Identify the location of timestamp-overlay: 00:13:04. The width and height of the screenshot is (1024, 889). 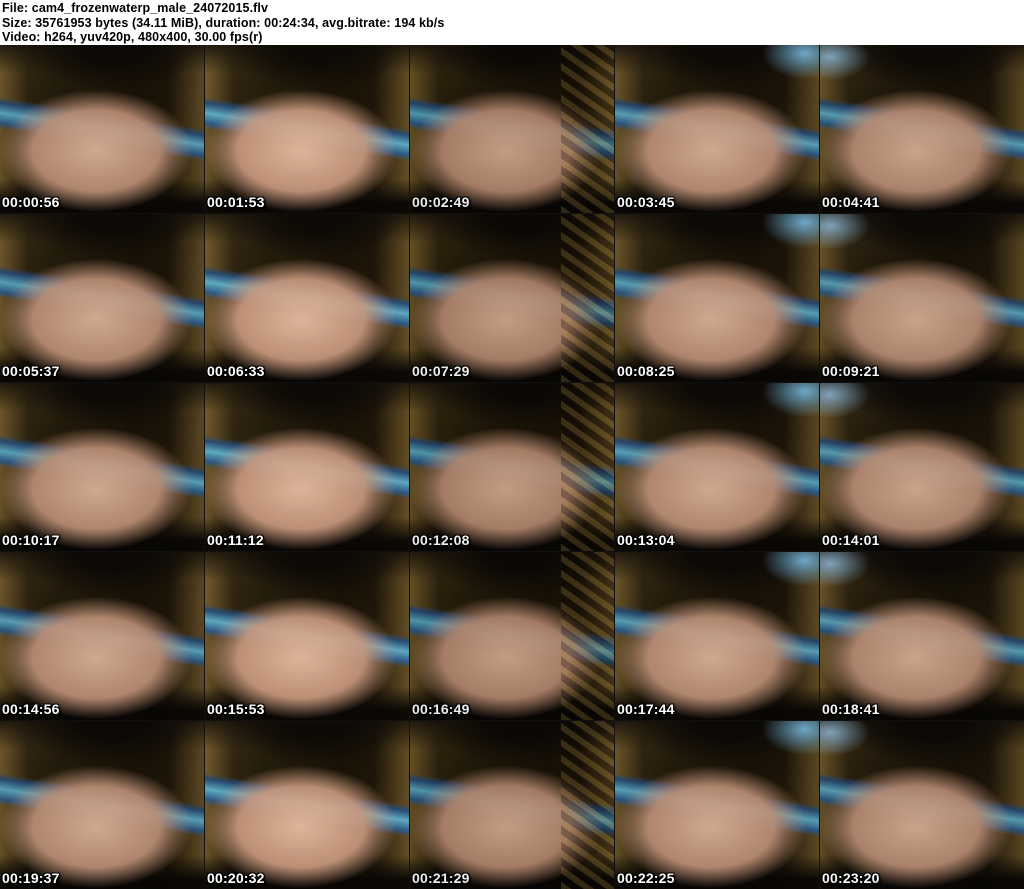
(646, 540).